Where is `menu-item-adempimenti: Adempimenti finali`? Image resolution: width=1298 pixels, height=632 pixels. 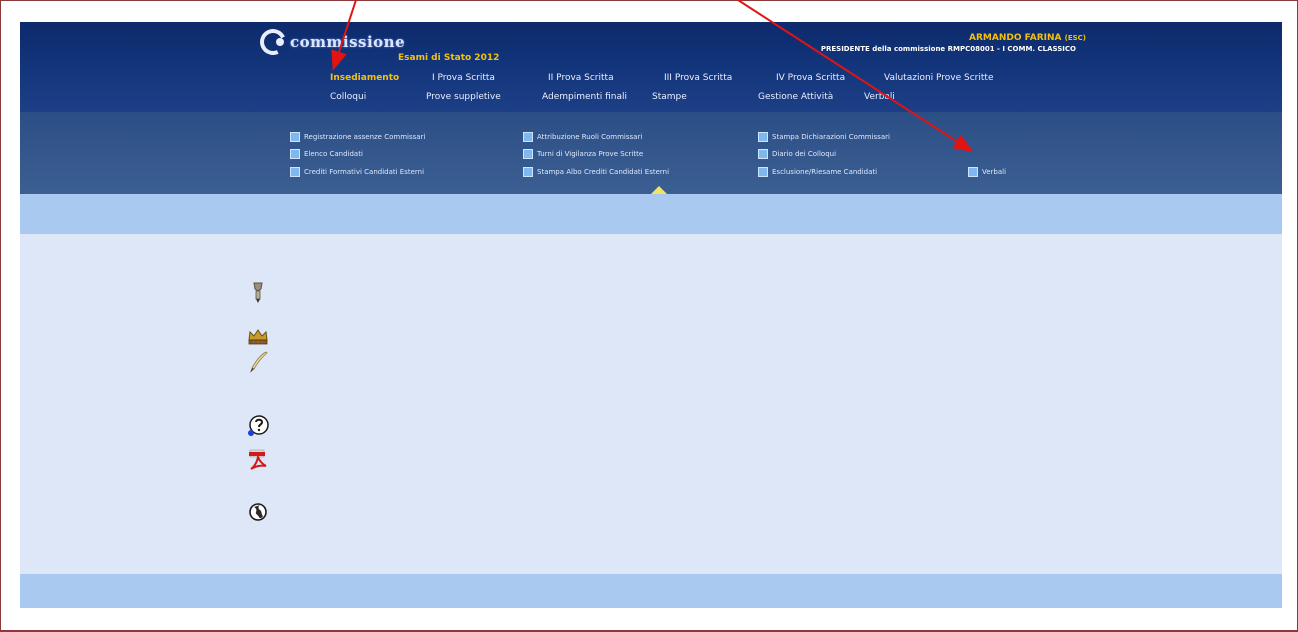
menu-item-adempimenti: Adempimenti finali is located at coordinates (597, 97).